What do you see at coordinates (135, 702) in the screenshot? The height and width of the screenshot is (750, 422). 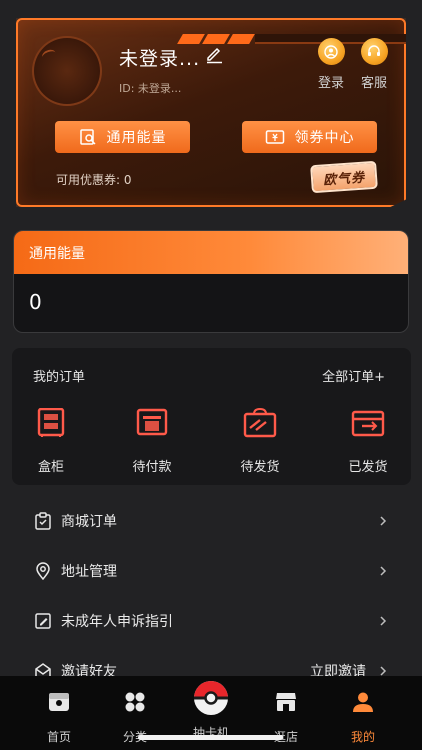 I see `category-icon` at bounding box center [135, 702].